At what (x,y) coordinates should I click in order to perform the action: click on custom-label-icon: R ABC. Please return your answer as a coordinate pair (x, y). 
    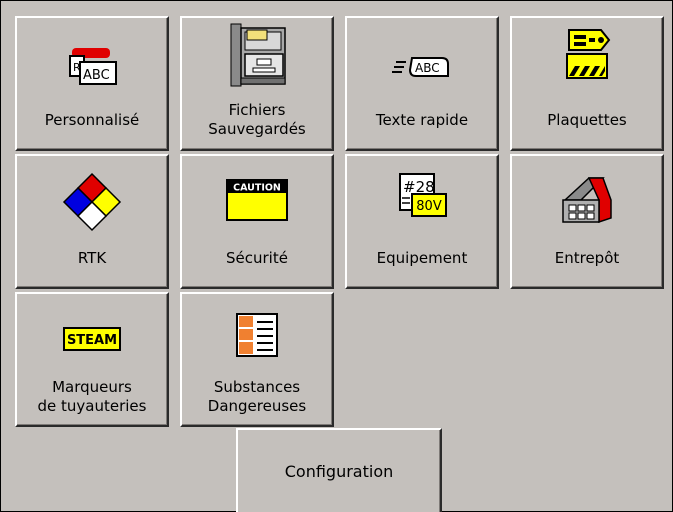
    Looking at the image, I should click on (92, 61).